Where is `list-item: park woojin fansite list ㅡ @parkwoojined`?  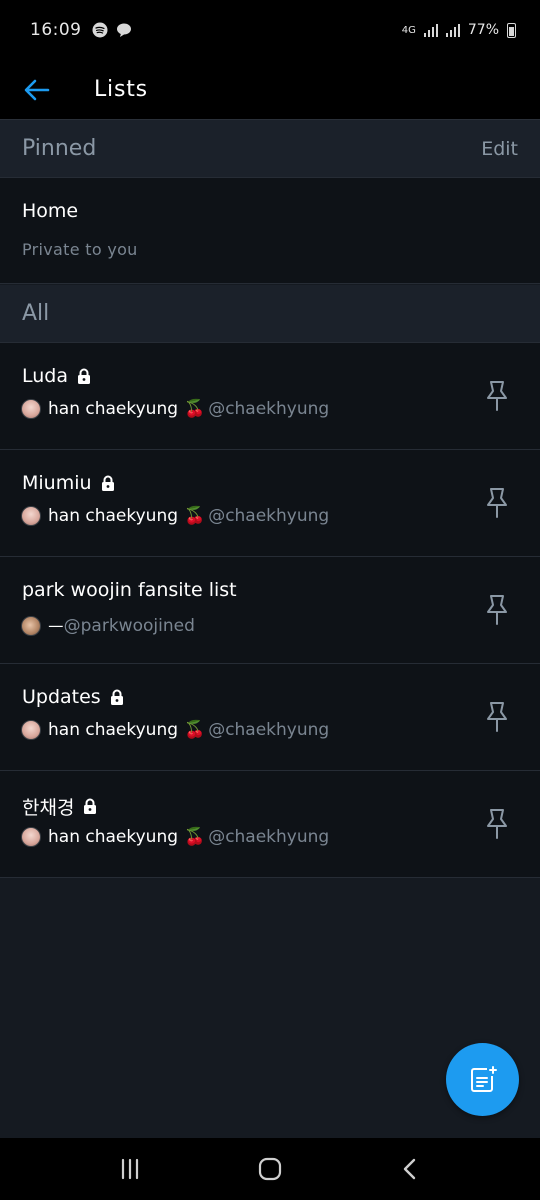
list-item: park woojin fansite list ㅡ @parkwoojined is located at coordinates (270, 610).